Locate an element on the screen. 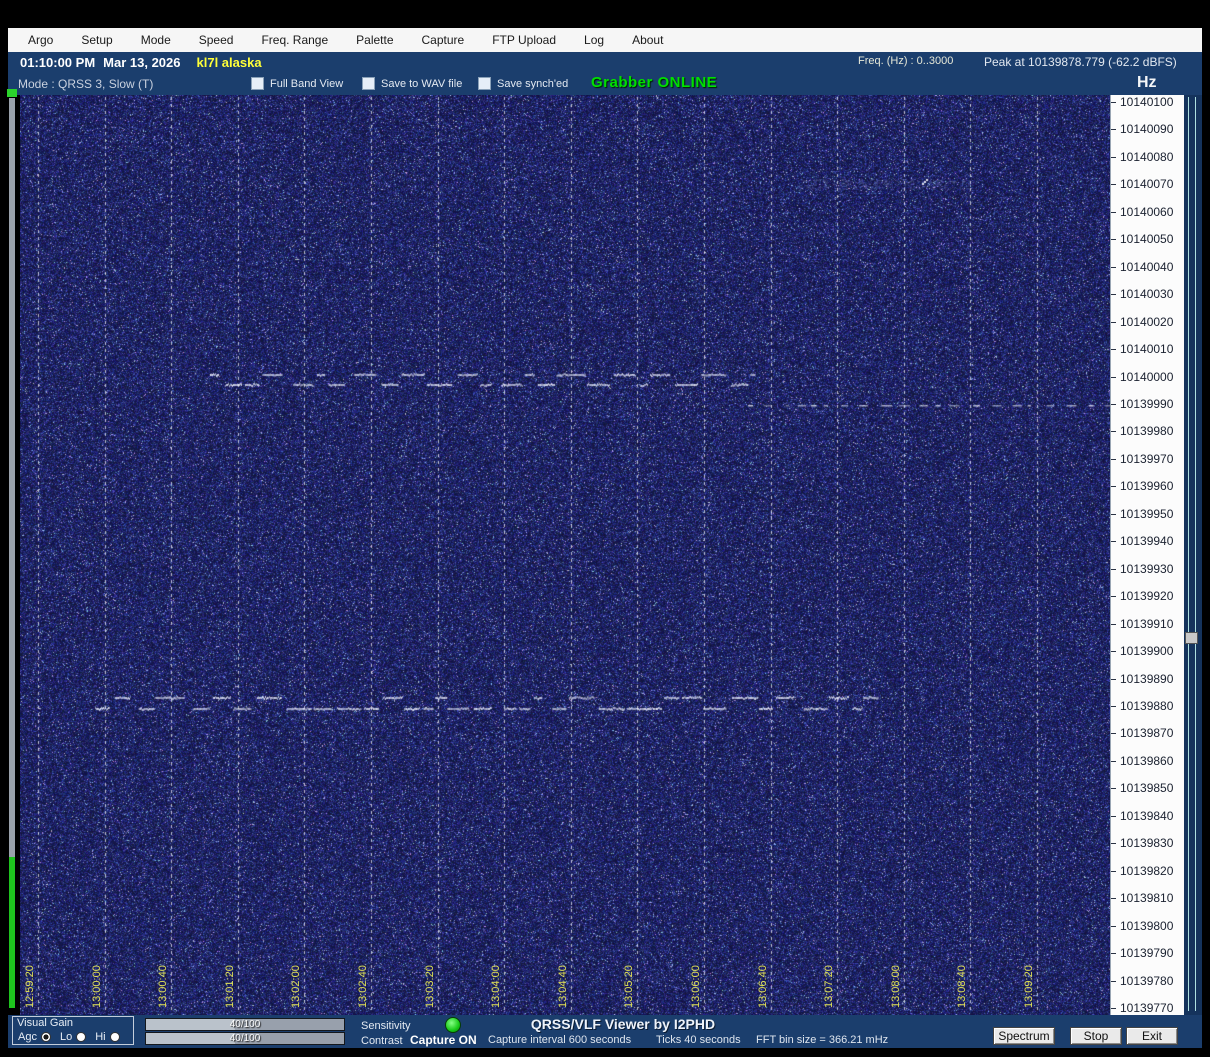  menu-item-setup: Setup is located at coordinates (96, 40).